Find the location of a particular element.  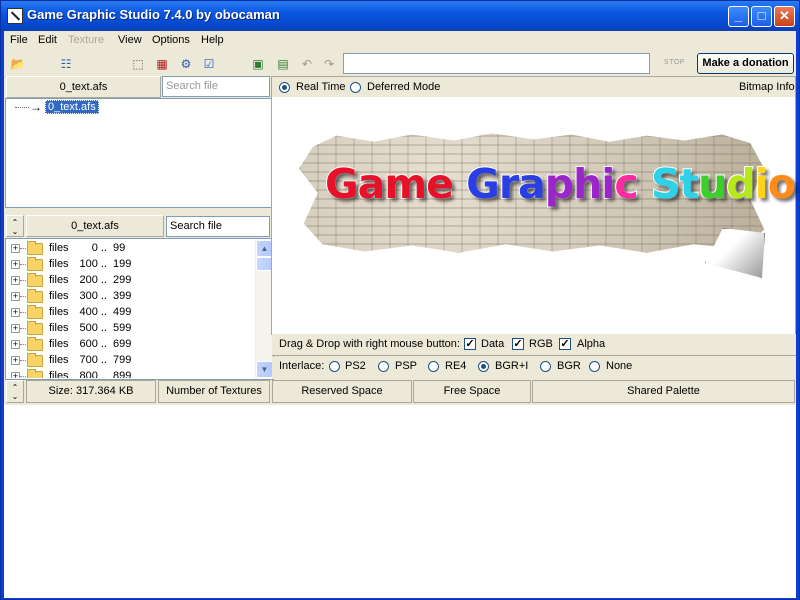

deferred-mode-radio is located at coordinates (355, 87).